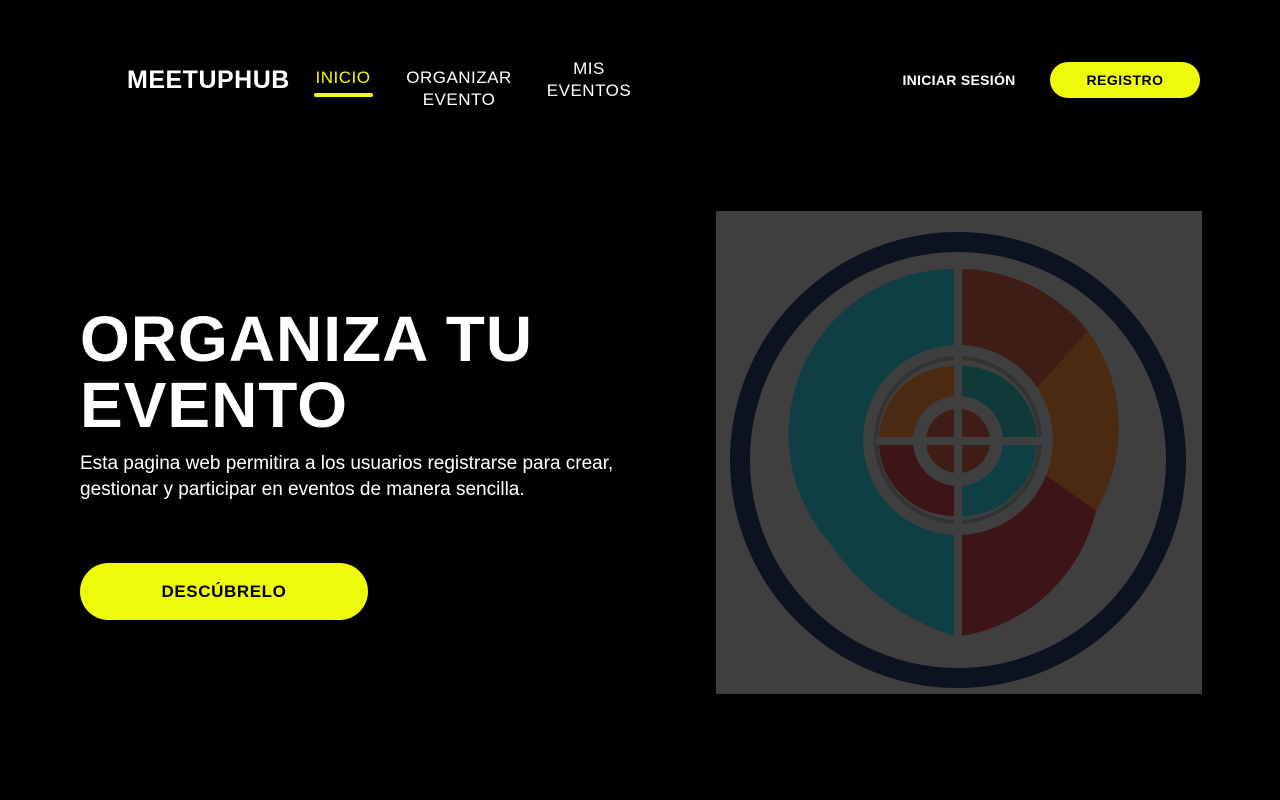 Image resolution: width=1280 pixels, height=800 pixels. I want to click on nav-inicio-label: INICIO, so click(343, 77).